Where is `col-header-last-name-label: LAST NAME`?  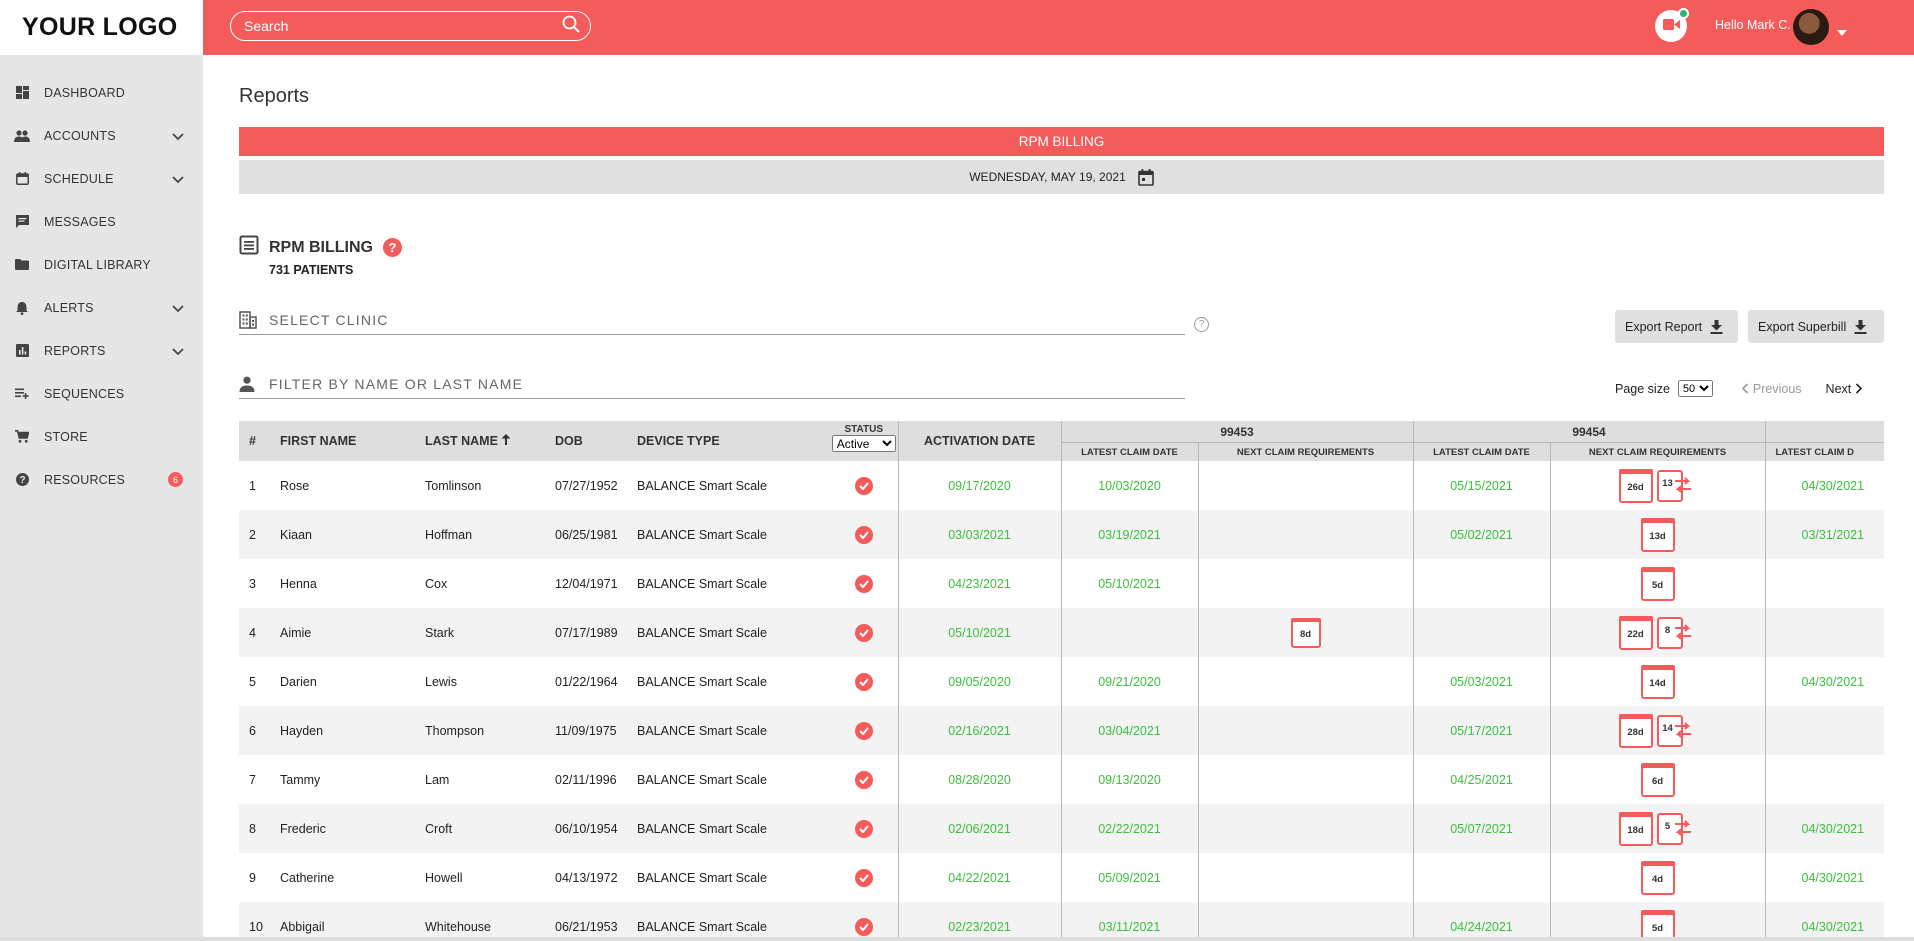 col-header-last-name-label: LAST NAME is located at coordinates (461, 441).